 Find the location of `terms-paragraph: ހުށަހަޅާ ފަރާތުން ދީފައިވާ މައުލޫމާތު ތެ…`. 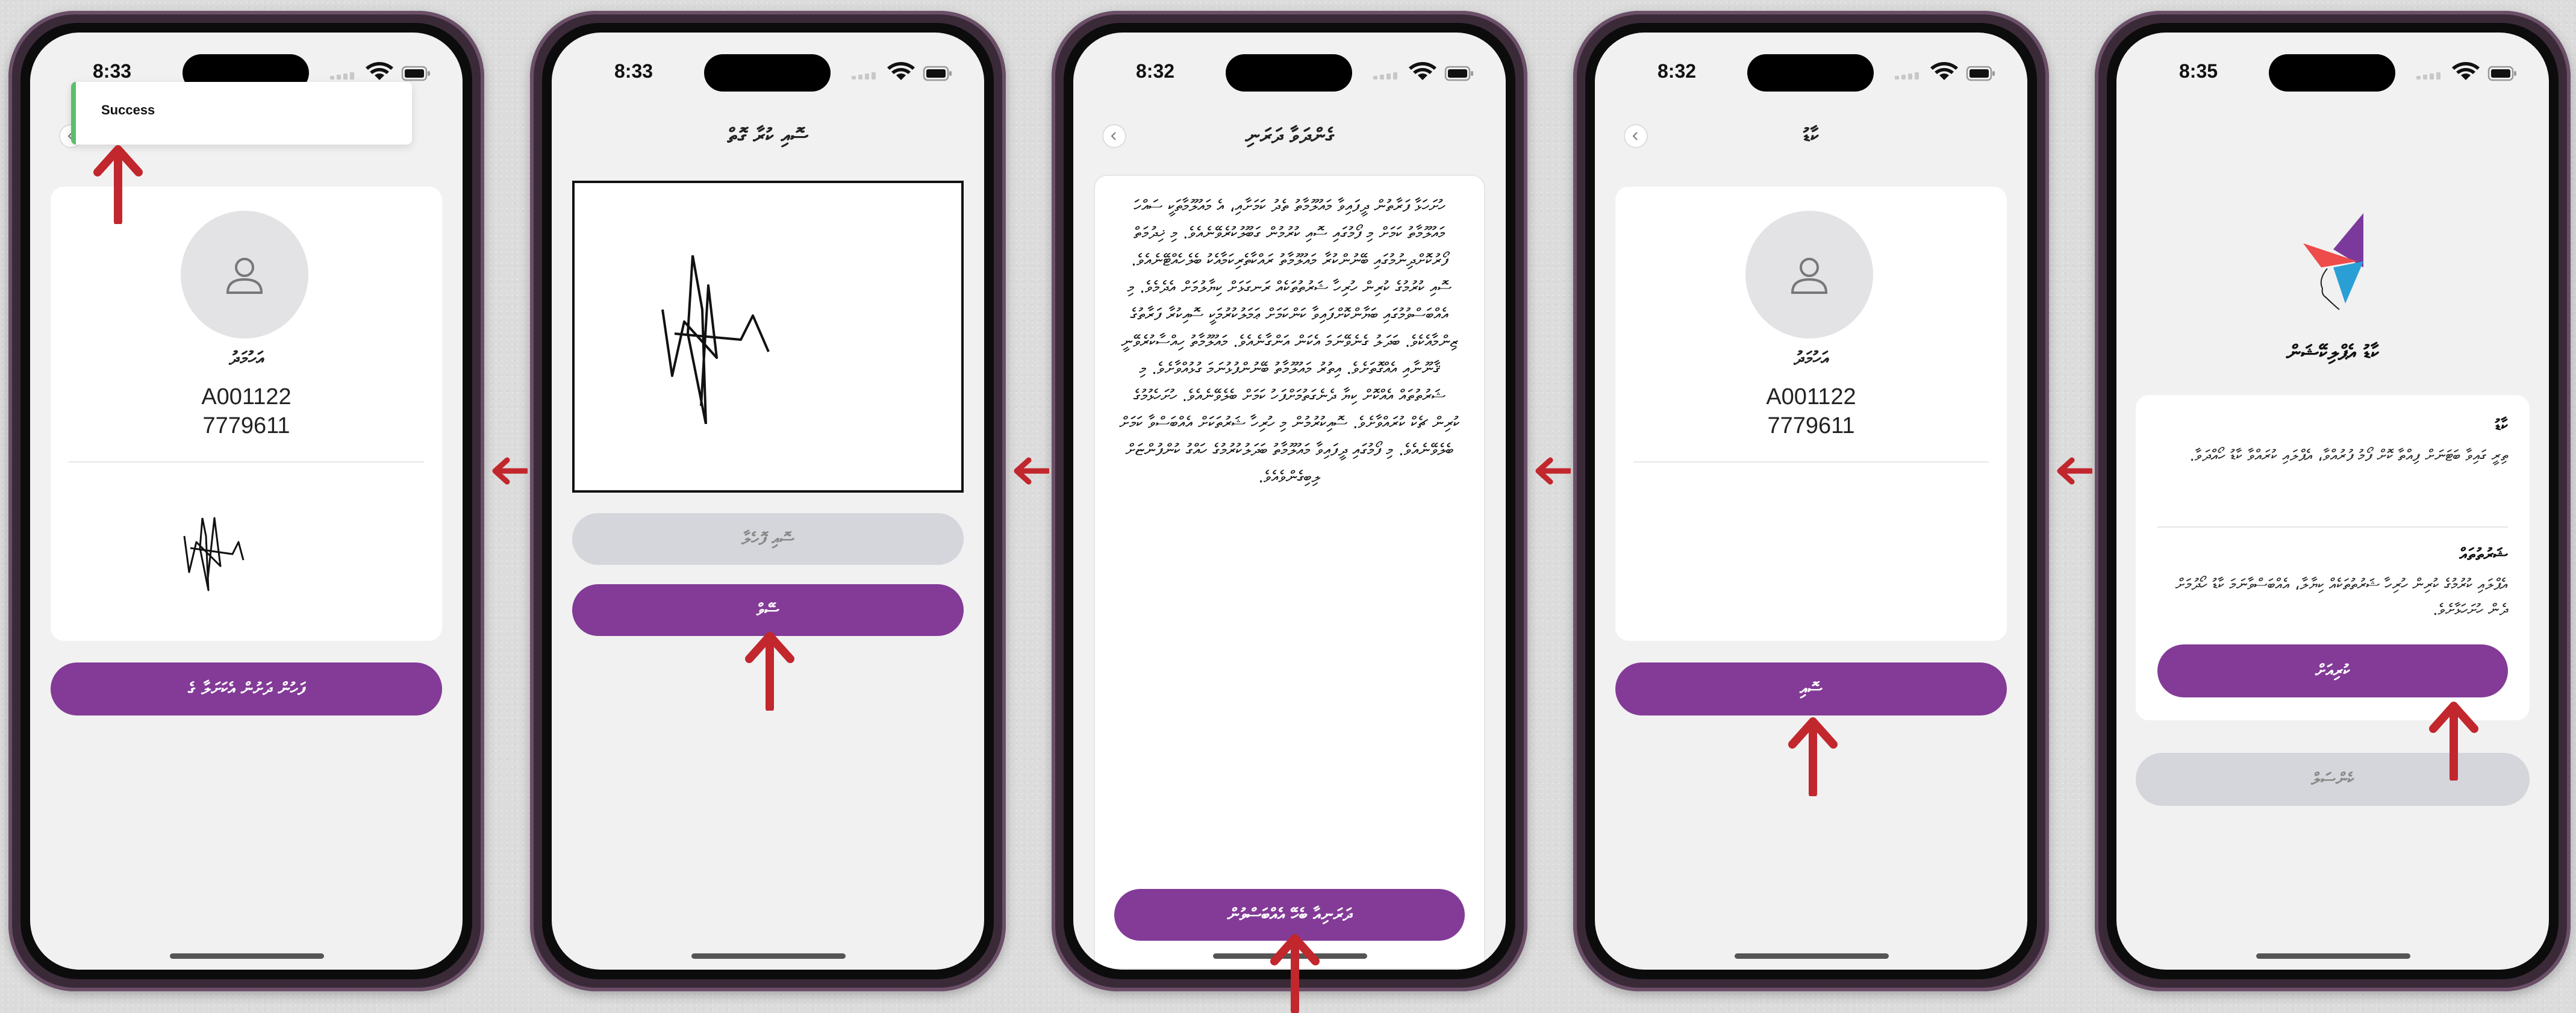

terms-paragraph: ހުށަހަޅާ ފަރާތުން ދީފައިވާ މައުލޫމާތު ތެ… is located at coordinates (1289, 342).